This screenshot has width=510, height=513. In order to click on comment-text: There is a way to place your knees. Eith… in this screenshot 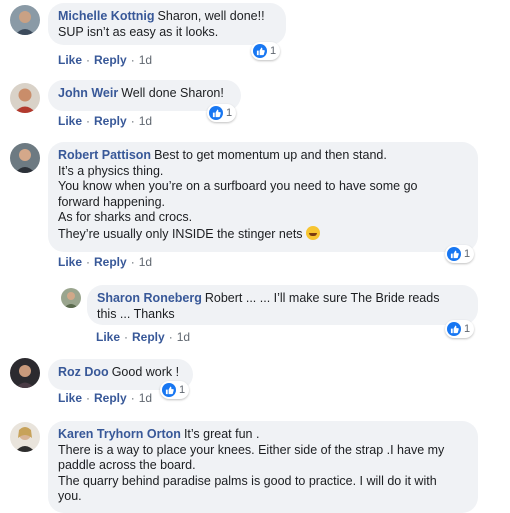, I will do `click(251, 449)`.